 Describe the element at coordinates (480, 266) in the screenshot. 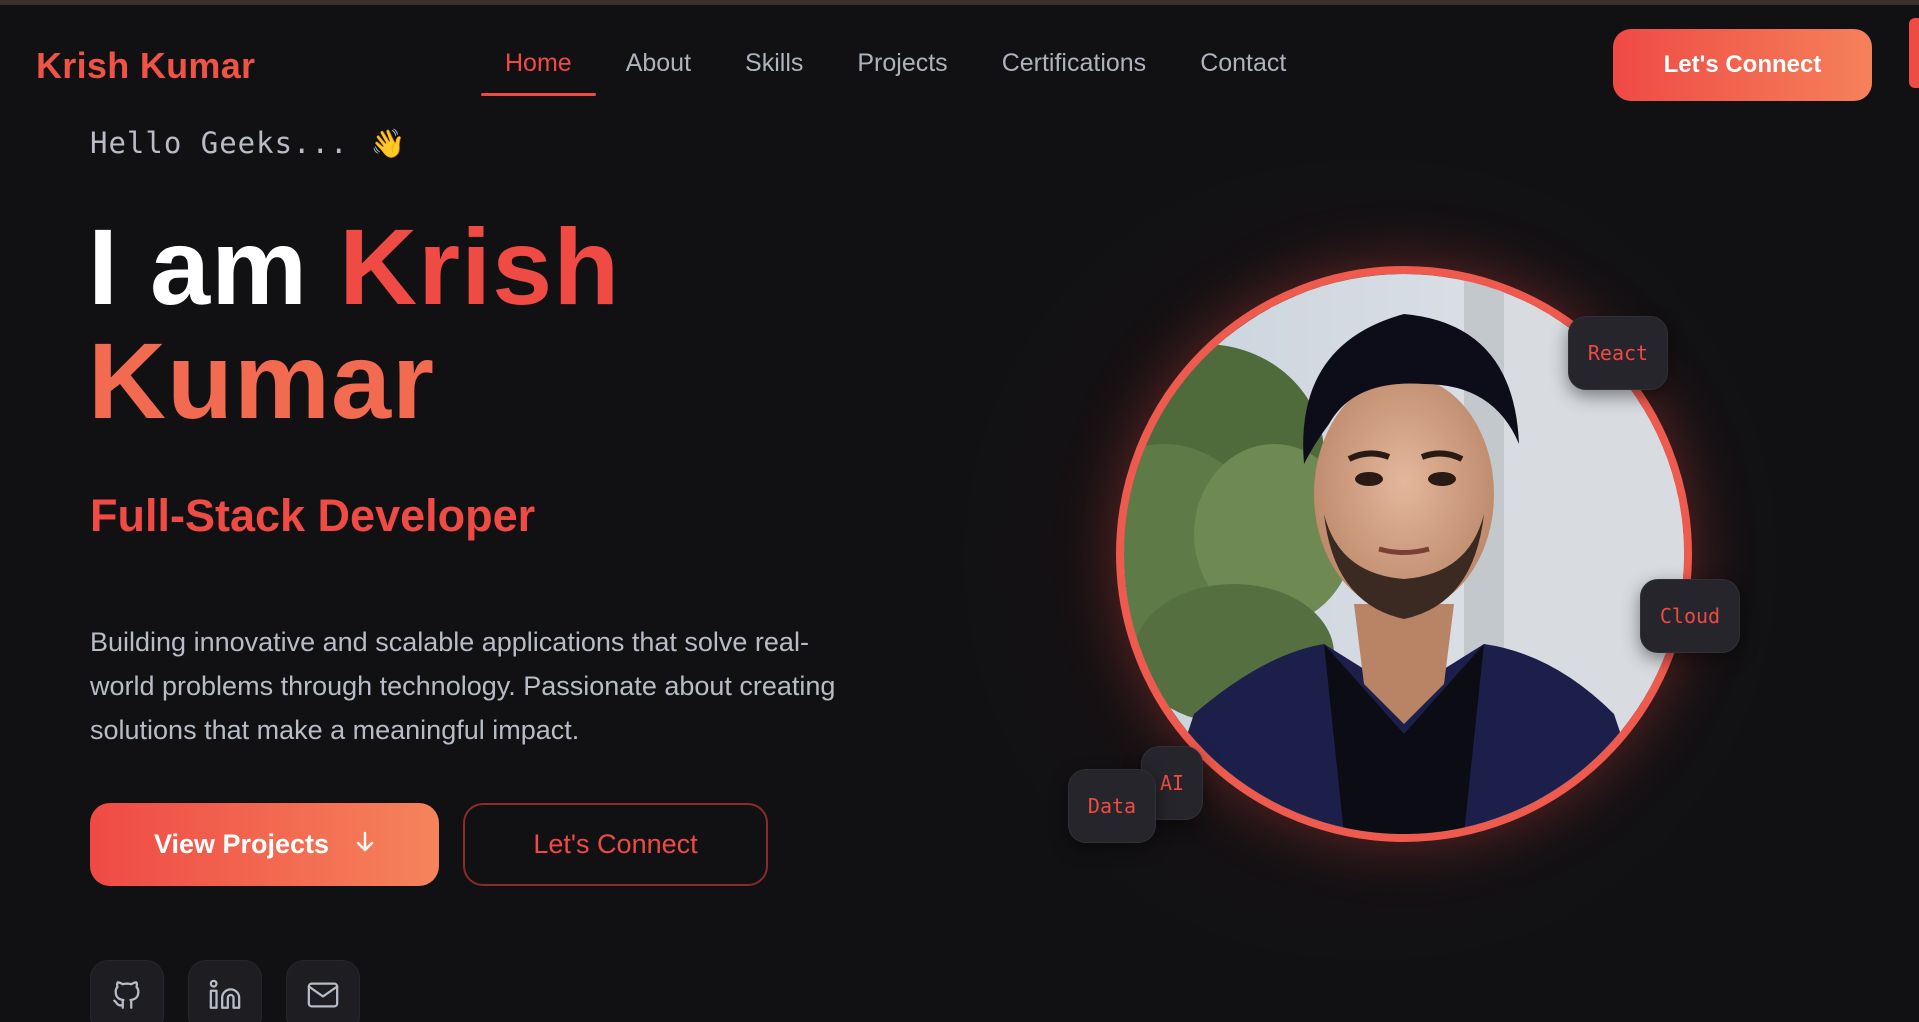

I see `headline-first-name: Krish` at that location.